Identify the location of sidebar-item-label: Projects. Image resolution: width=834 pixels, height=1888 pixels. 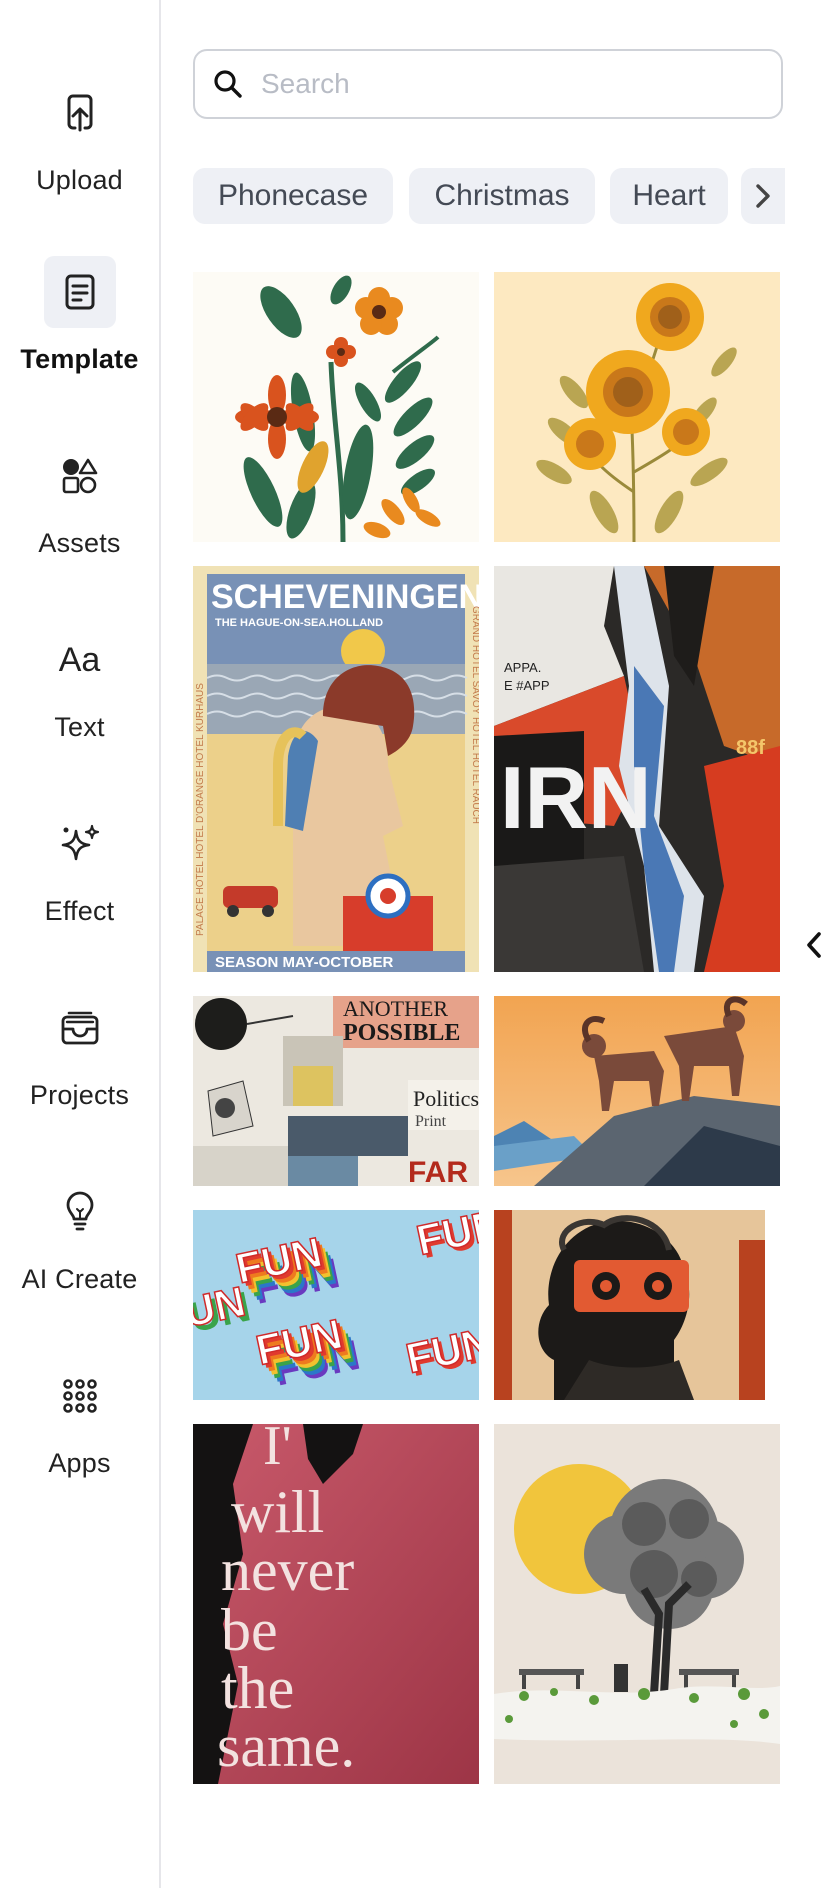
(79, 1095).